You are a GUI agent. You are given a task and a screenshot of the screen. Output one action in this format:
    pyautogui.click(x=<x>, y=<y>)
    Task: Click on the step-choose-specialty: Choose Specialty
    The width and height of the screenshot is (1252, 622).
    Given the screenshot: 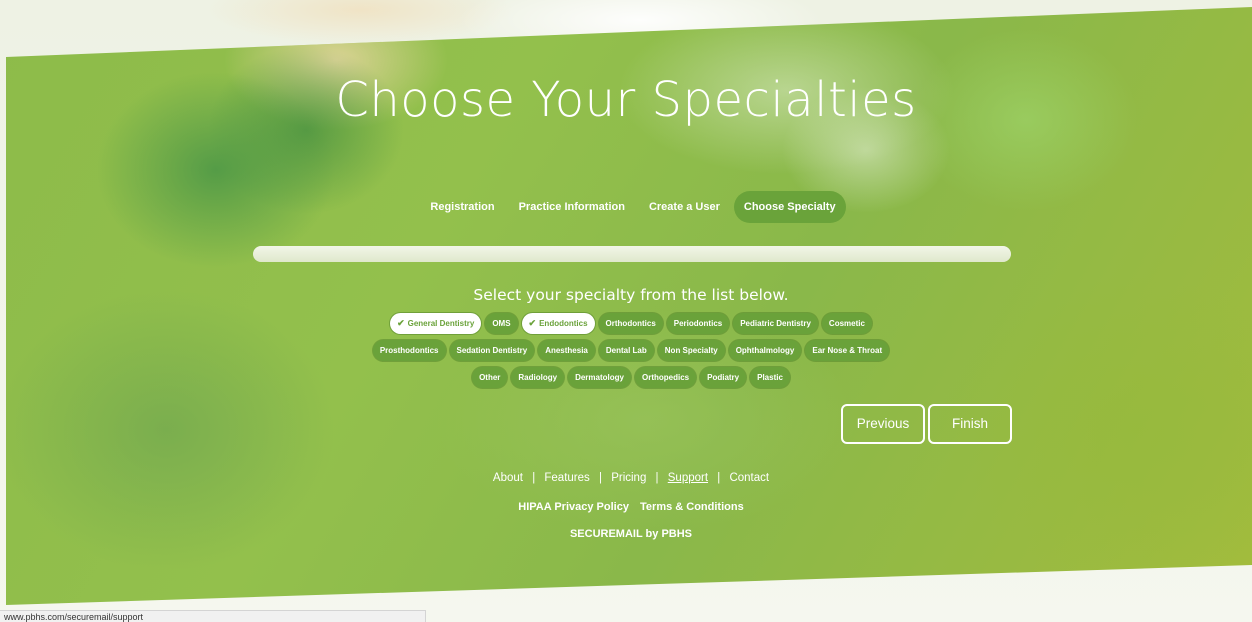 What is the action you would take?
    pyautogui.click(x=789, y=207)
    